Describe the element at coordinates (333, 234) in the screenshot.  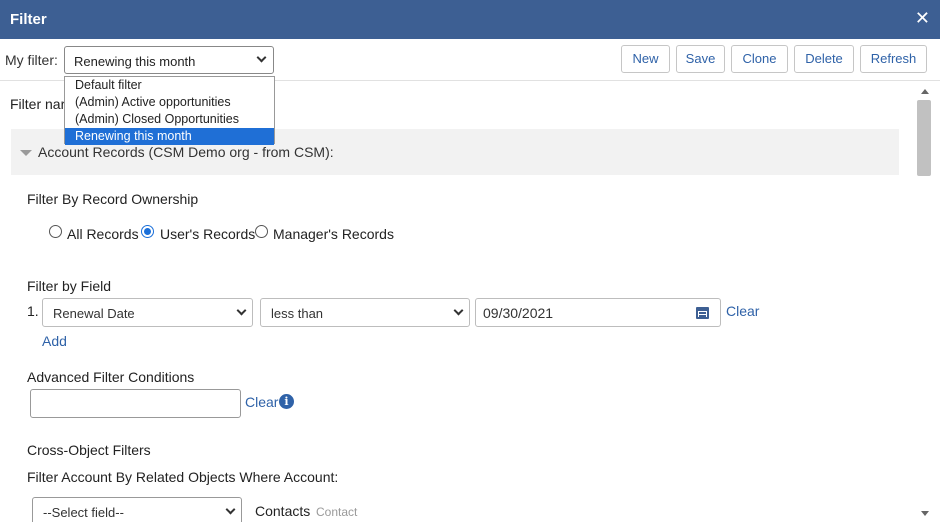
I see `radio-label-managers-records: Manager's Records` at that location.